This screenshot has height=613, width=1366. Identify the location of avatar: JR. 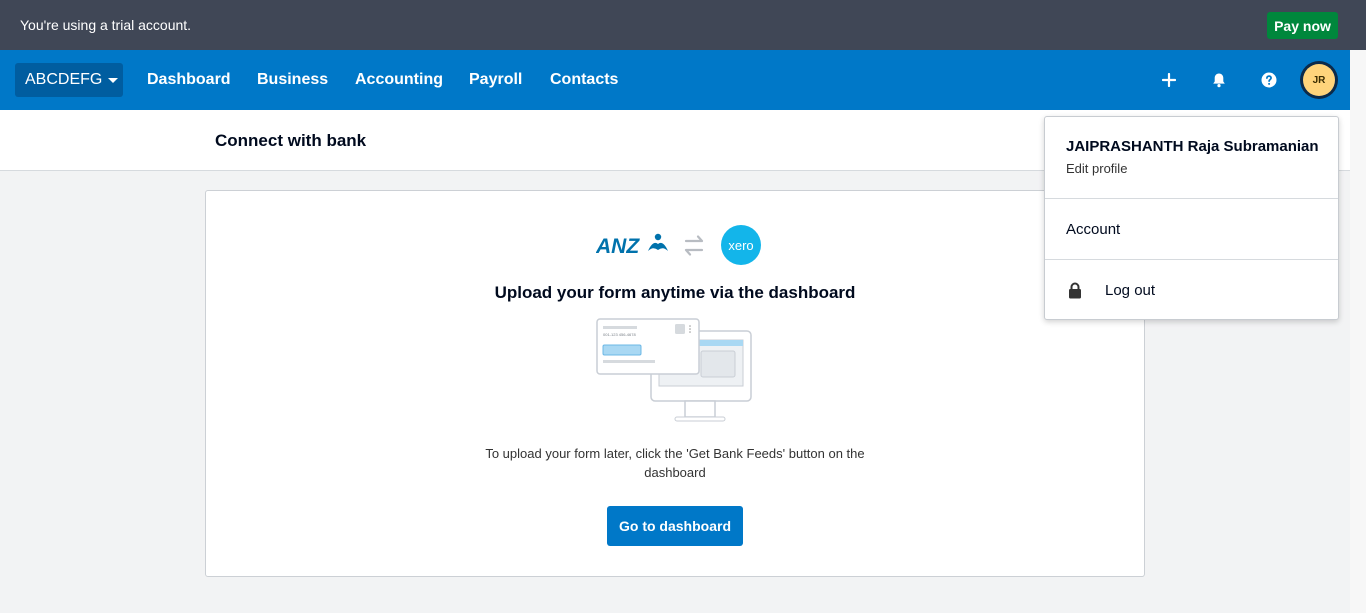
(1319, 80).